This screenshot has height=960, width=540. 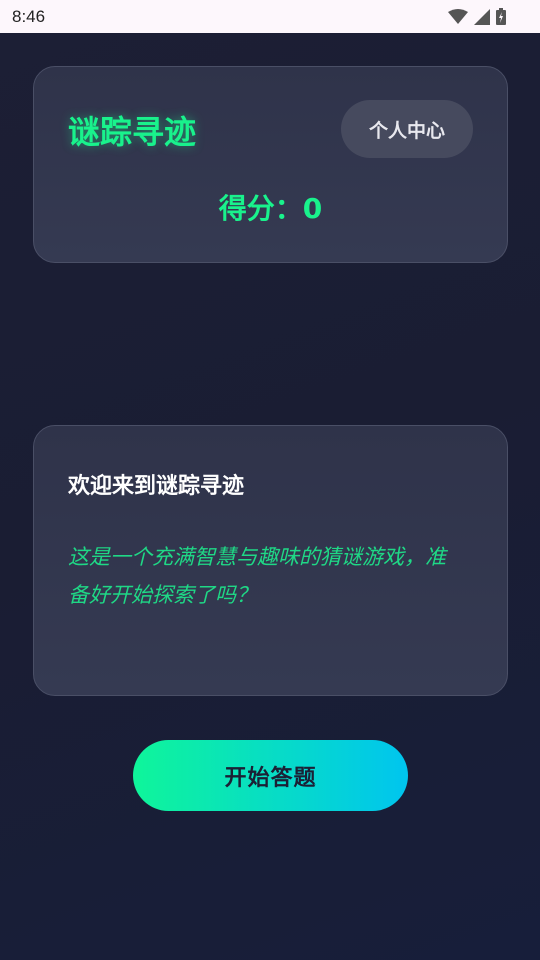 What do you see at coordinates (156, 486) in the screenshot?
I see `welcome-title: 欢迎来到谜踪寻迹` at bounding box center [156, 486].